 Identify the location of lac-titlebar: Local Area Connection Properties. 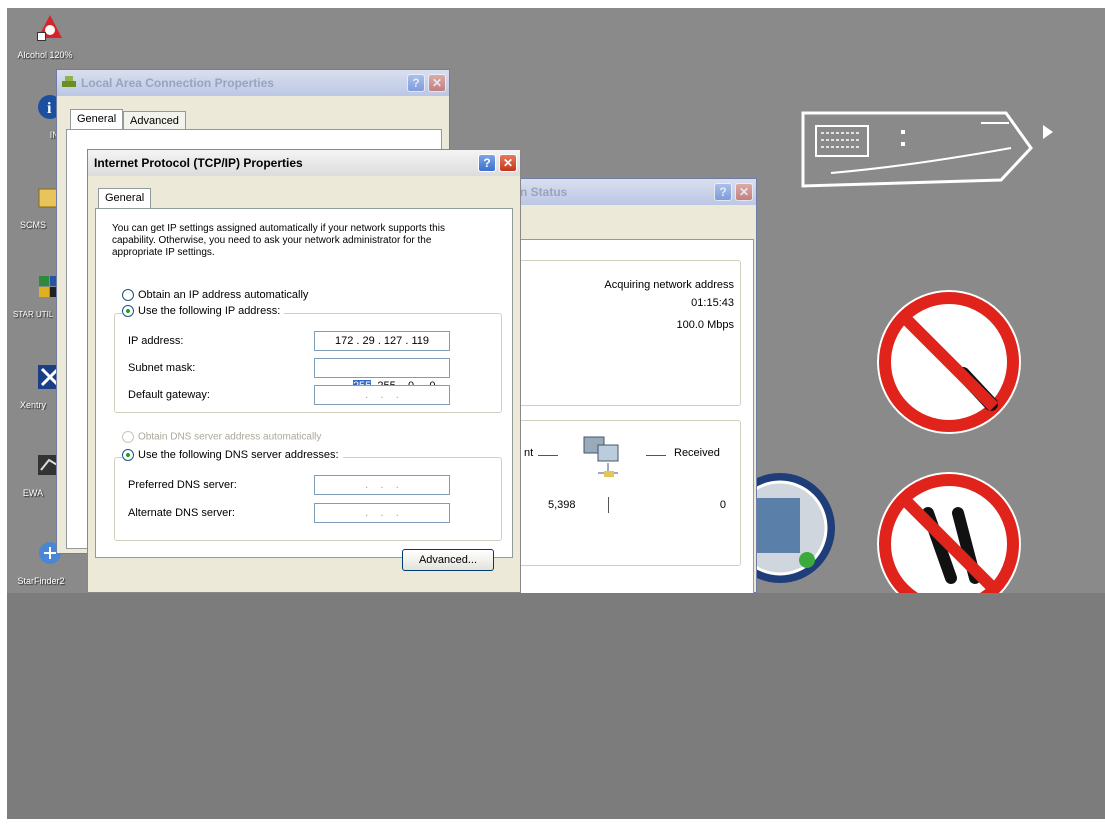
(253, 83).